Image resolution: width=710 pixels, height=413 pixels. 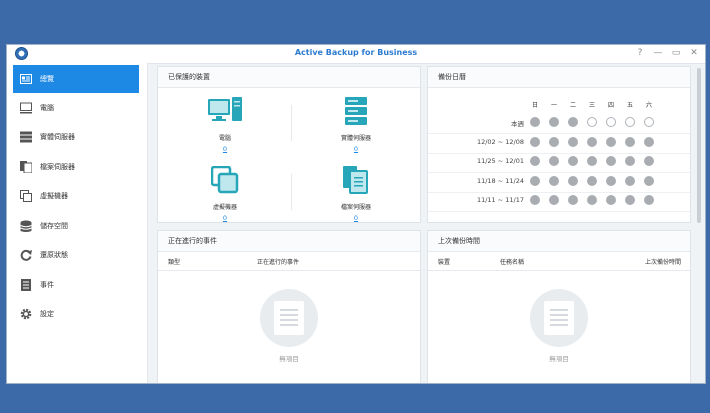 What do you see at coordinates (77, 167) in the screenshot?
I see `sidebar-item-file-server: 檔案伺服器` at bounding box center [77, 167].